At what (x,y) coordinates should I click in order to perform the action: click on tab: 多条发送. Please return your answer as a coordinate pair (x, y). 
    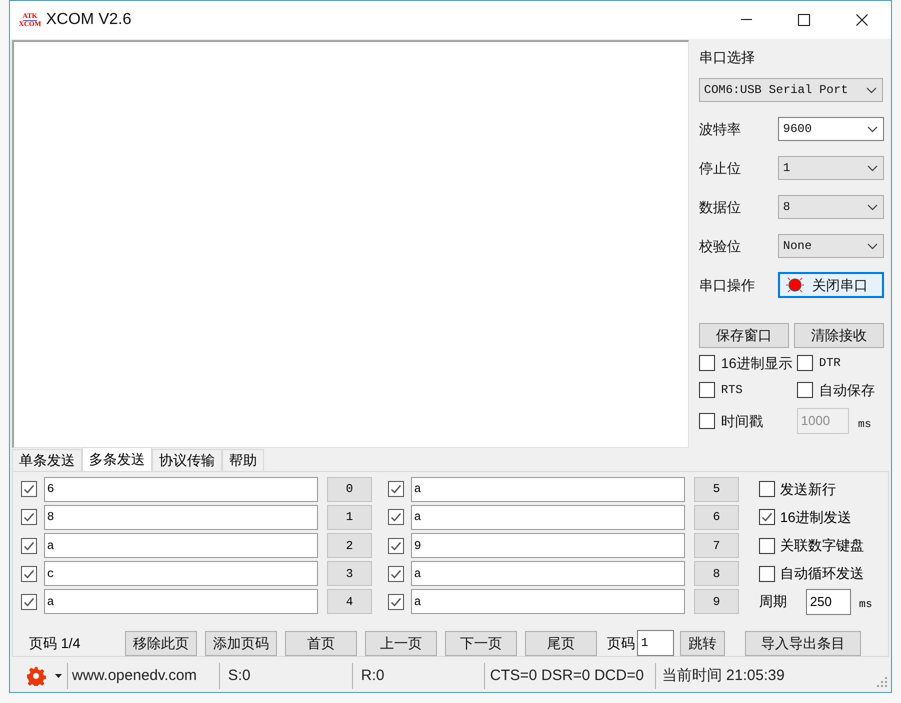
    Looking at the image, I should click on (117, 459).